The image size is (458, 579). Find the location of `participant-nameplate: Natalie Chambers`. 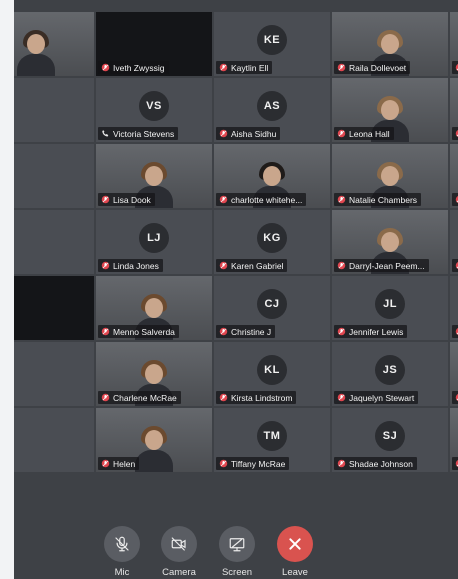

participant-nameplate: Natalie Chambers is located at coordinates (378, 199).